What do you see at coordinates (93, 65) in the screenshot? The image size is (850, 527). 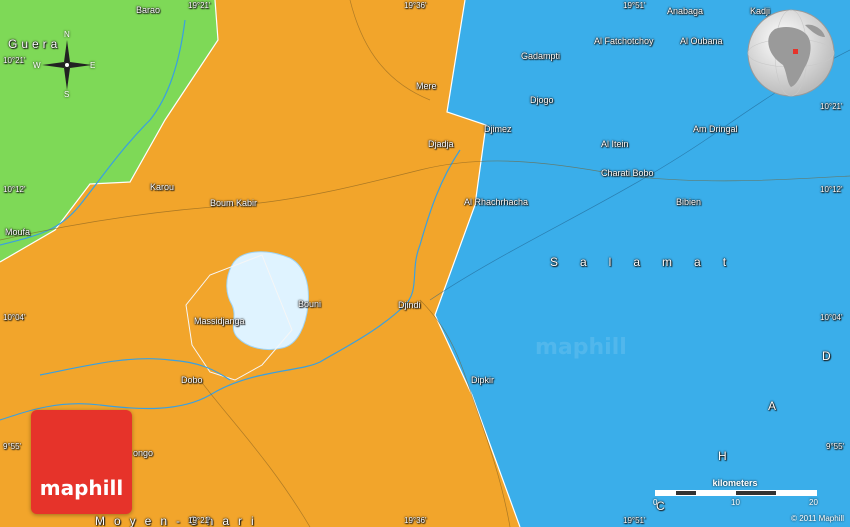 I see `compass-e: E` at bounding box center [93, 65].